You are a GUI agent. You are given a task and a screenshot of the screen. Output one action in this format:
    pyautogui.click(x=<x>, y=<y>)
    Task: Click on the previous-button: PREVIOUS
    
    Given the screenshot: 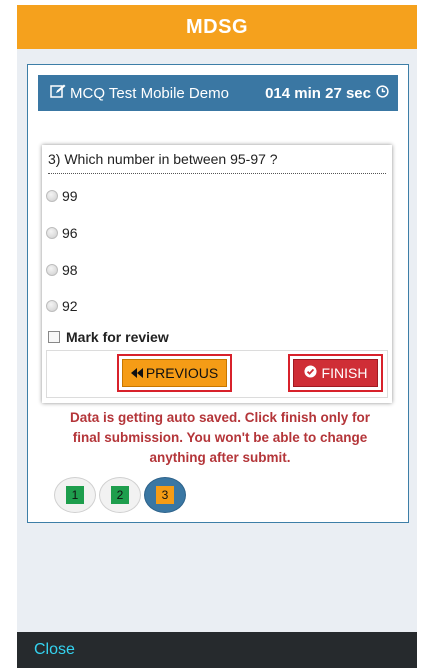 What is the action you would take?
    pyautogui.click(x=174, y=373)
    